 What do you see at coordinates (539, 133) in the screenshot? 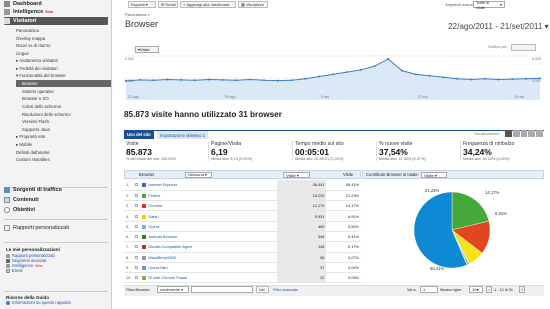
I see `pivot-view-icon` at bounding box center [539, 133].